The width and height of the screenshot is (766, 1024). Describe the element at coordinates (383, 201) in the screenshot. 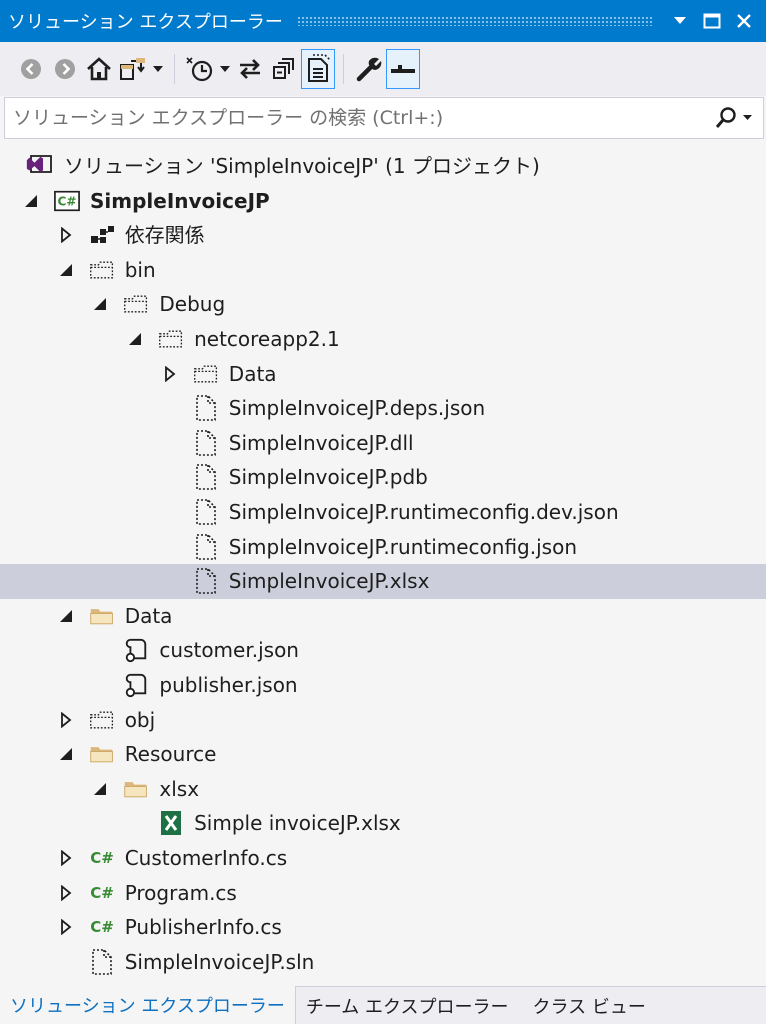

I see `tree-item-simpleinvoicejp: C# SimpleInvoiceJP` at that location.